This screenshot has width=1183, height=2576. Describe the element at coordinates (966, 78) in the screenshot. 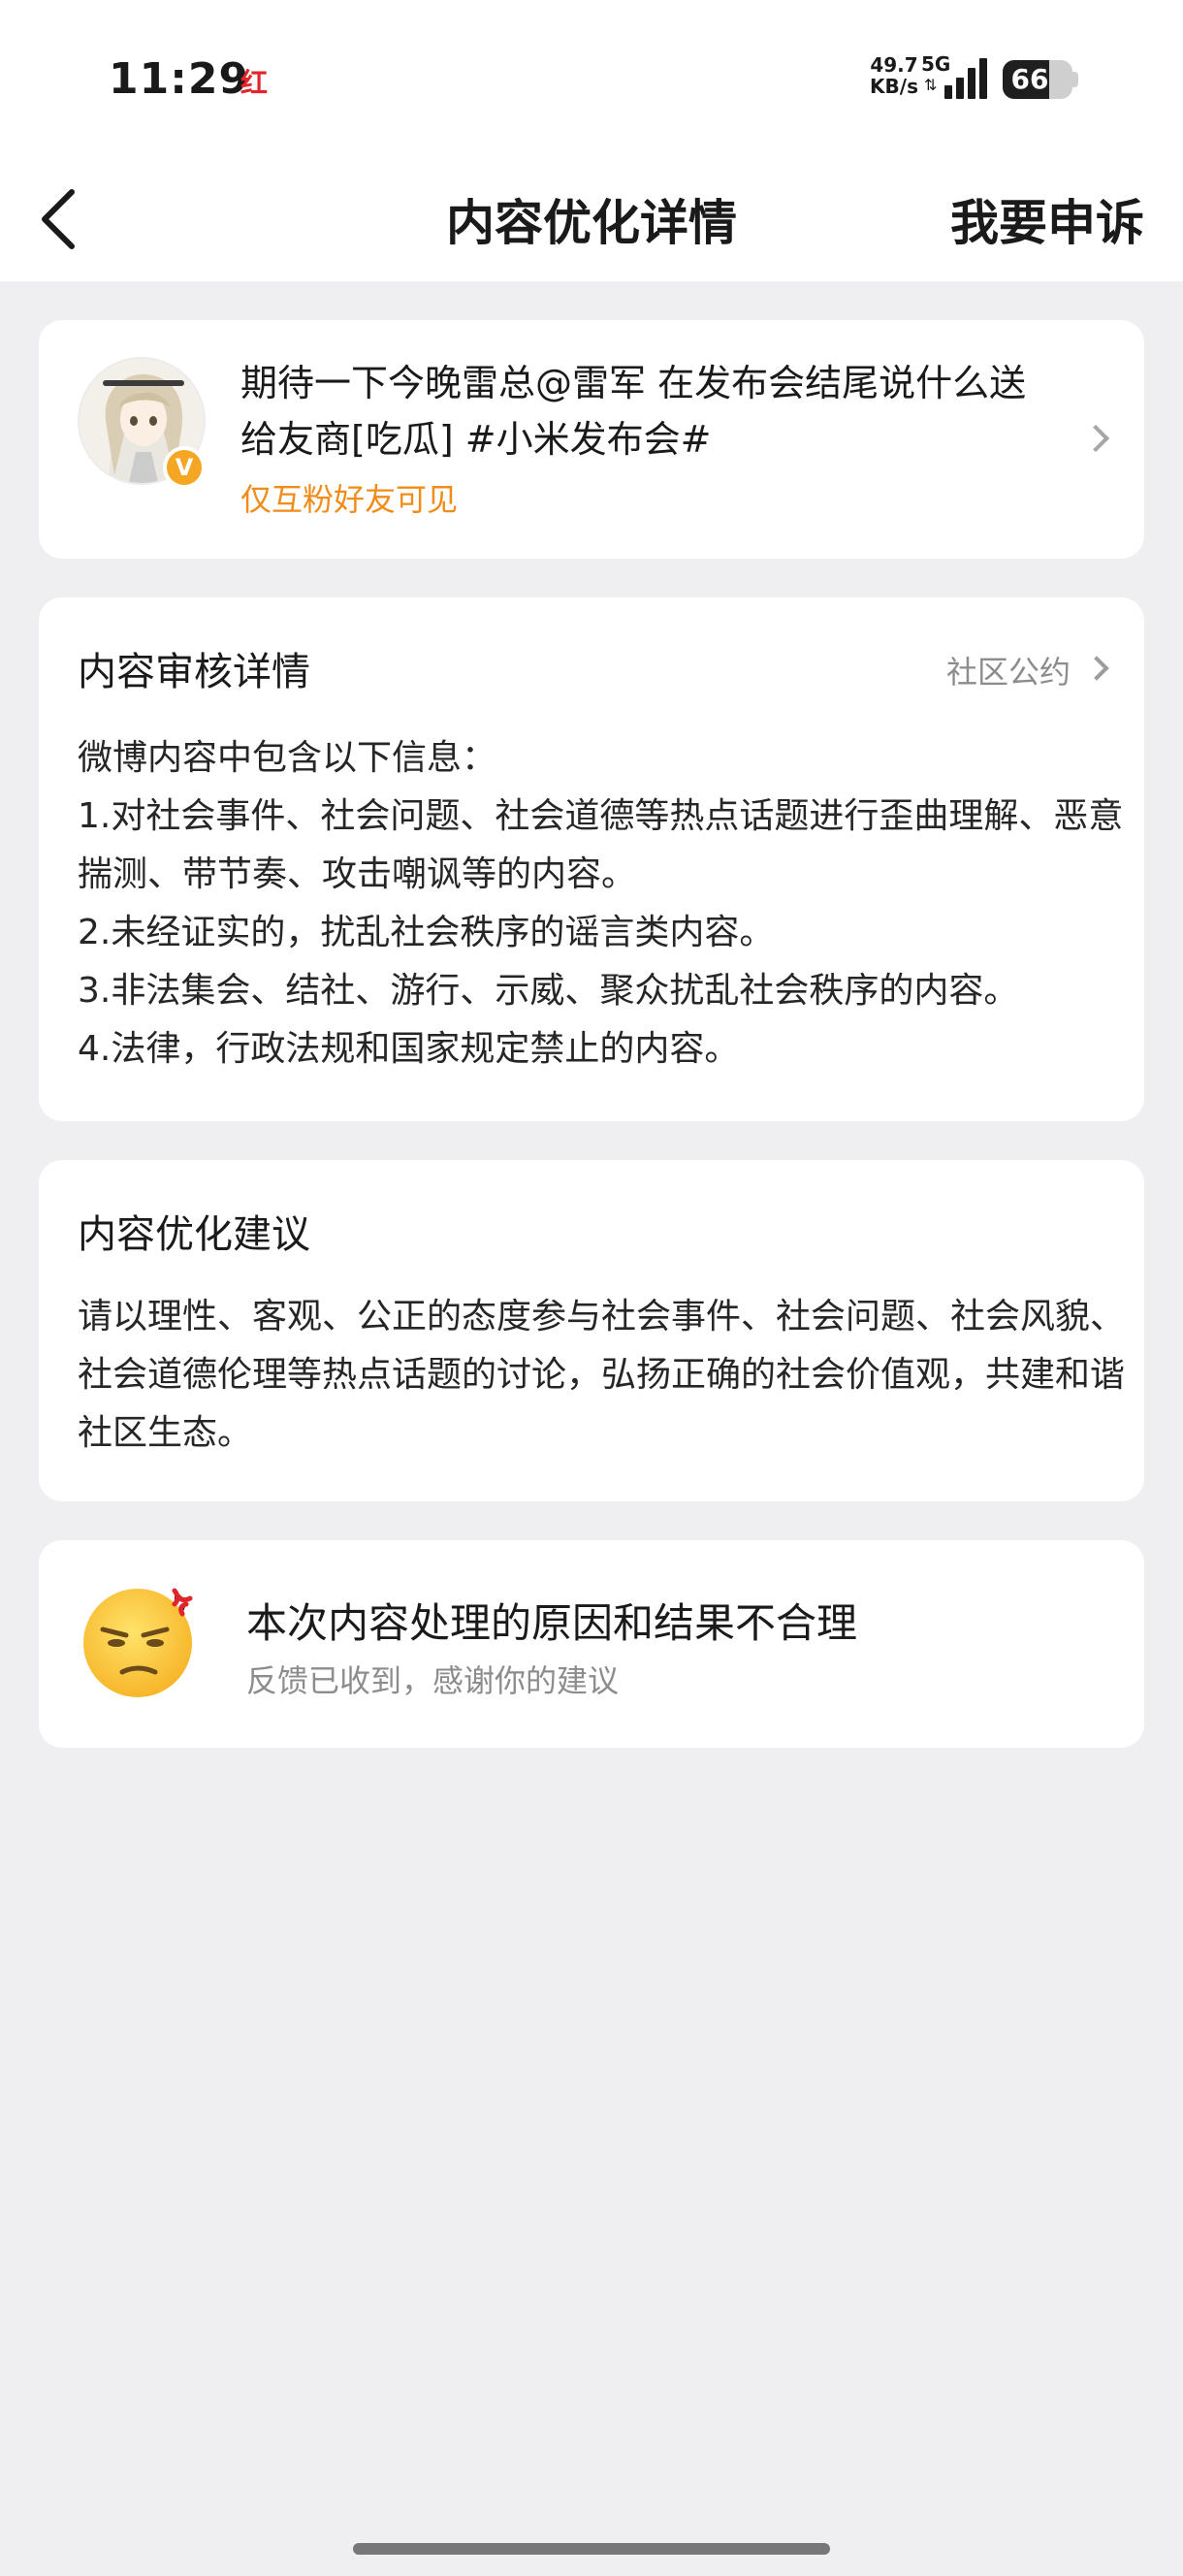

I see `signal-icon` at that location.